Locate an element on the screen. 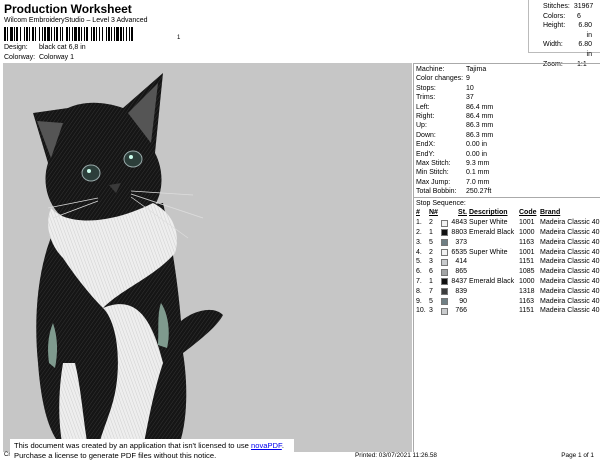  param-row: Total Bobbin: 250.27ft is located at coordinates (508, 191).